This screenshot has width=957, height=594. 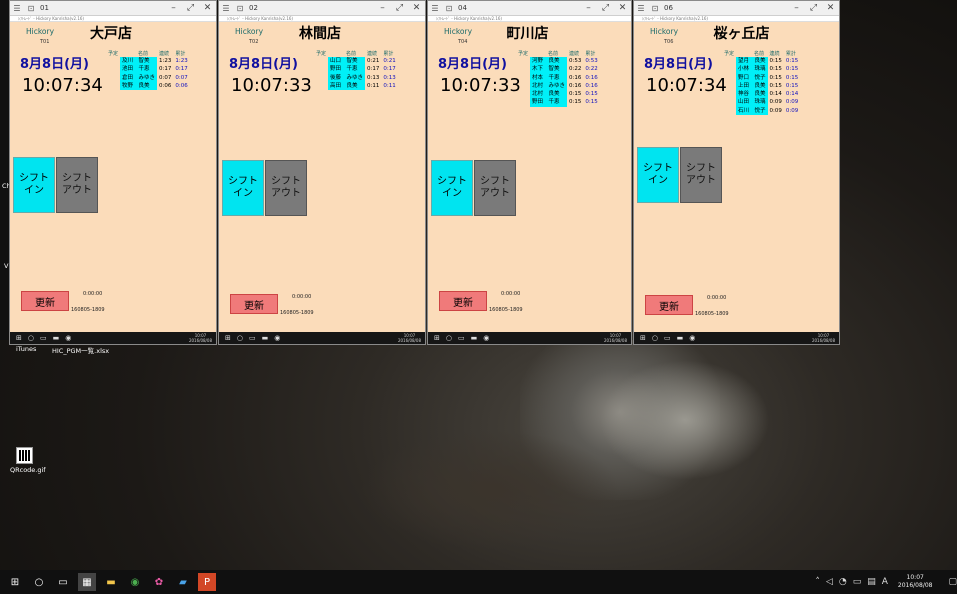 What do you see at coordinates (761, 86) in the screenshot?
I see `staff-row: 上田 良美 0:15 0:15` at bounding box center [761, 86].